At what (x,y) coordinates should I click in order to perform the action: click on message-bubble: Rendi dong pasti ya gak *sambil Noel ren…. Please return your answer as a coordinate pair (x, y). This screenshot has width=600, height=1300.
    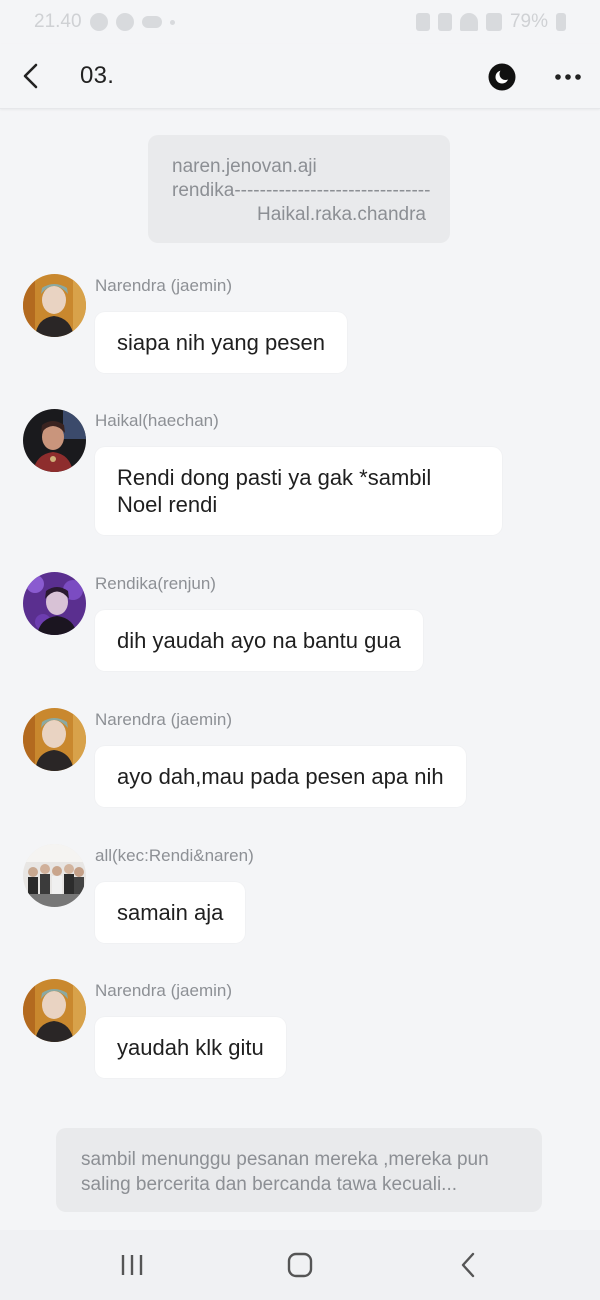
    Looking at the image, I should click on (298, 491).